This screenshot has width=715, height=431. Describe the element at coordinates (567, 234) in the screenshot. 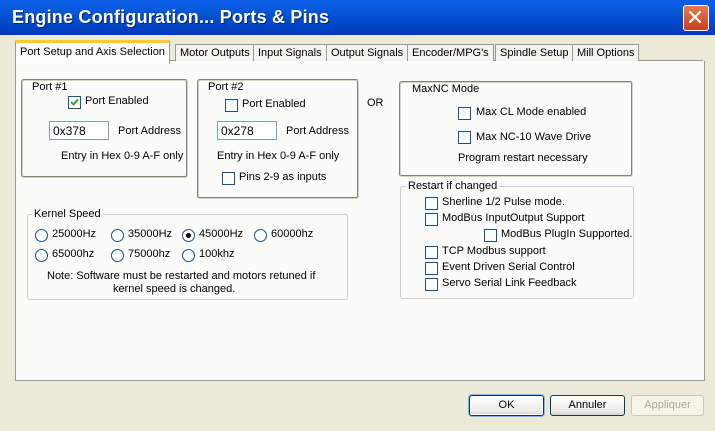

I see `modbus-plugin-label: ModBus PlugIn Supported.` at that location.